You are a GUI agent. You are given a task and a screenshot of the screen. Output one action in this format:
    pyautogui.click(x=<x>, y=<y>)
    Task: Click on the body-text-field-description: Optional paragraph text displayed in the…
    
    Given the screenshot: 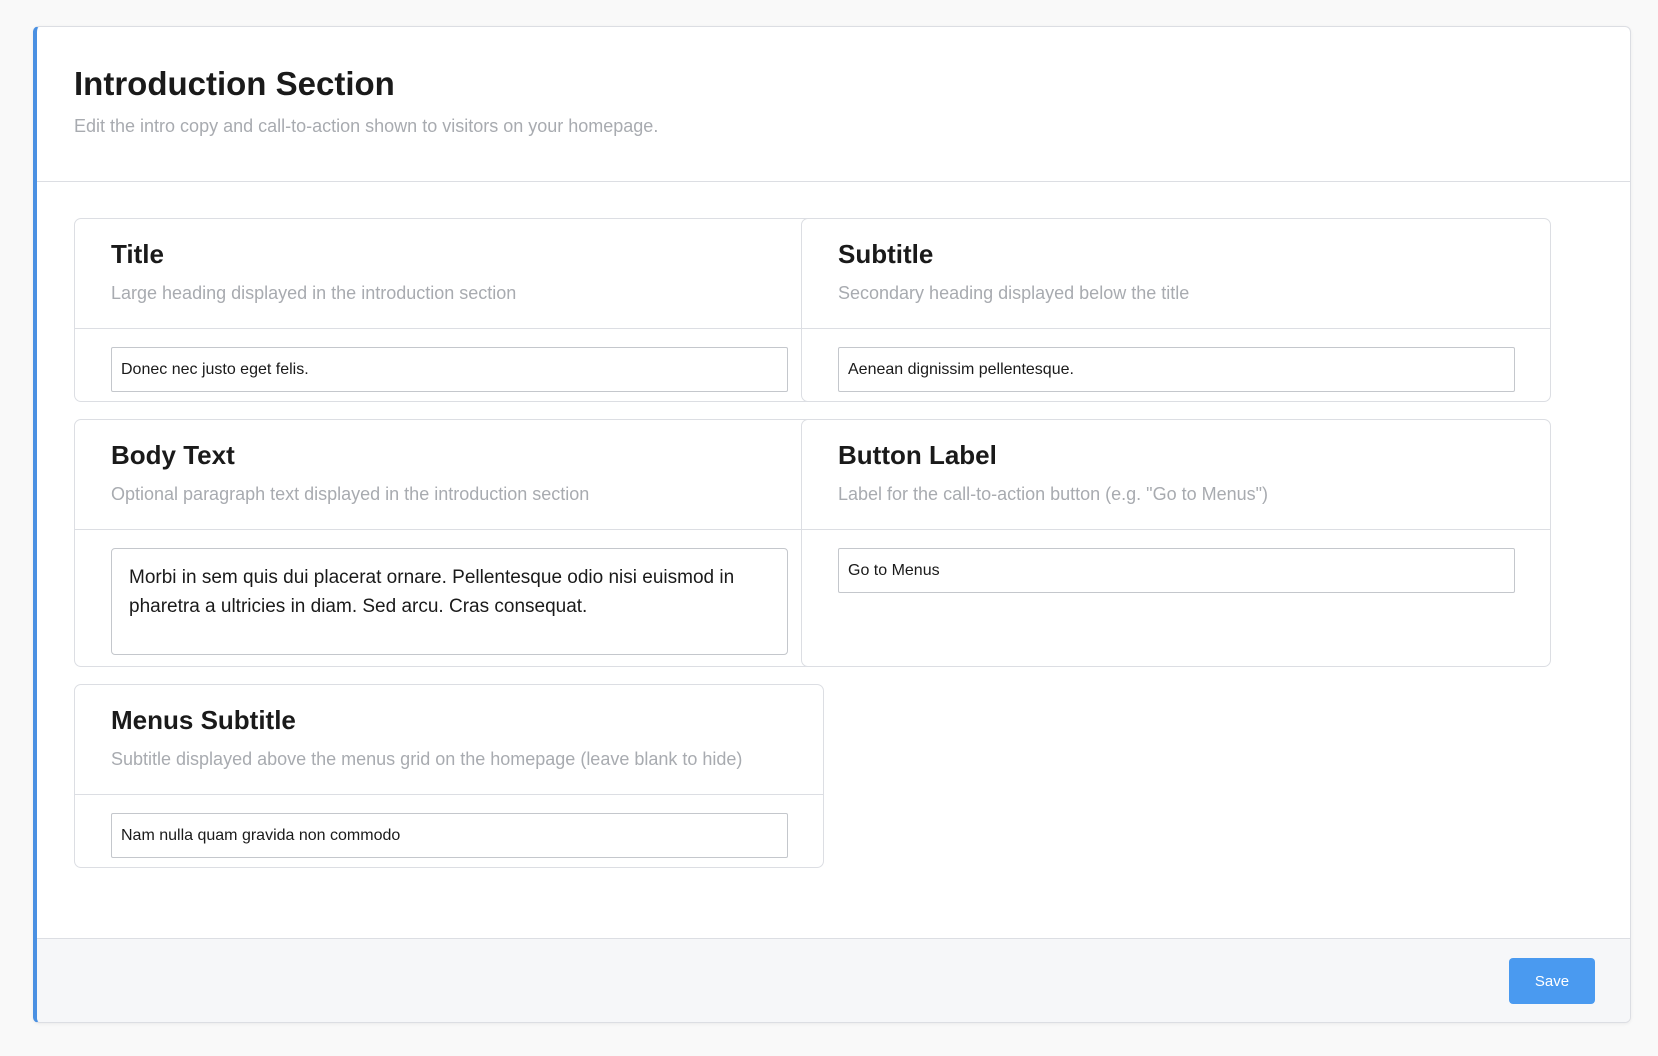 What is the action you would take?
    pyautogui.click(x=350, y=494)
    